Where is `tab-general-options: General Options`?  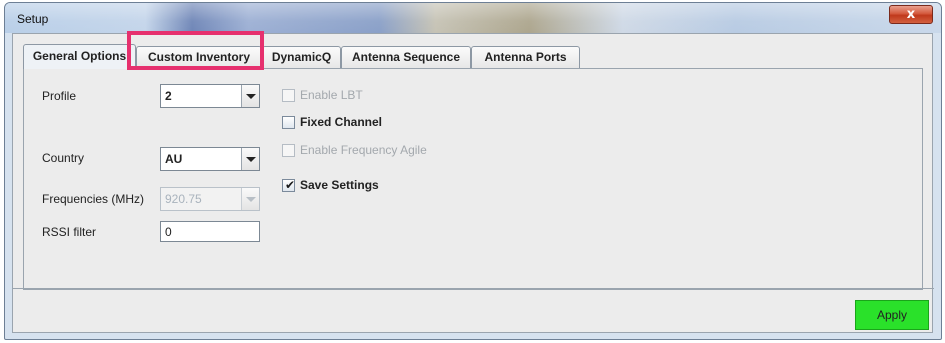
tab-general-options: General Options is located at coordinates (79, 56).